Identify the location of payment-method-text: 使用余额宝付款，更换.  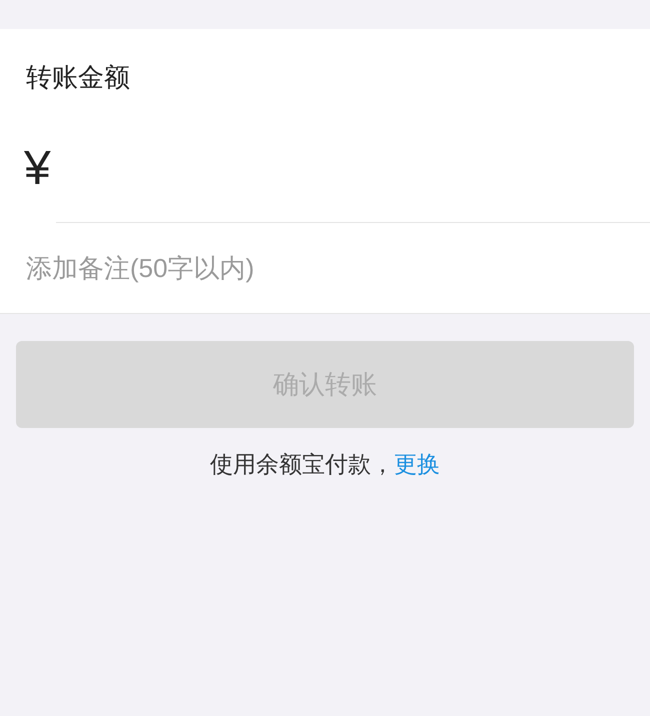
(325, 464).